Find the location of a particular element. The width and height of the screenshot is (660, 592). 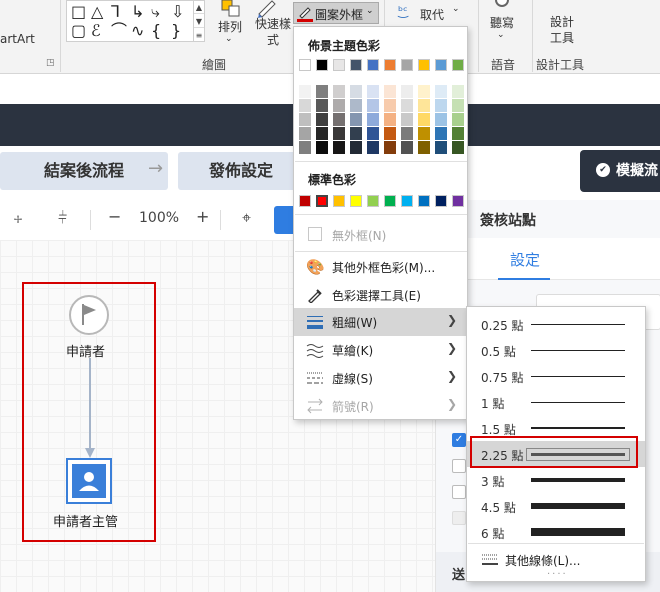

zoom-in-button: + is located at coordinates (202, 216).